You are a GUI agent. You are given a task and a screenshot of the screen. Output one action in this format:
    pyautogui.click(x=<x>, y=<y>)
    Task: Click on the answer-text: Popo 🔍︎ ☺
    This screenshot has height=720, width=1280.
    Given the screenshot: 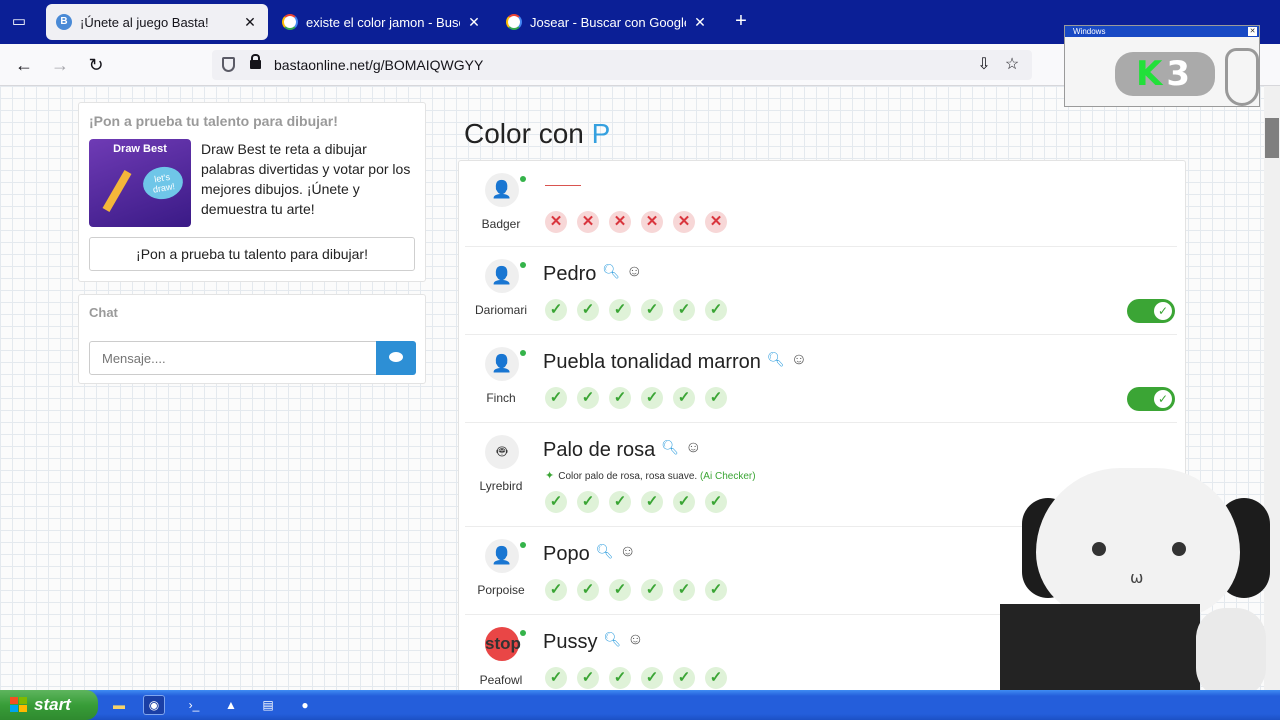 What is the action you would take?
    pyautogui.click(x=589, y=554)
    